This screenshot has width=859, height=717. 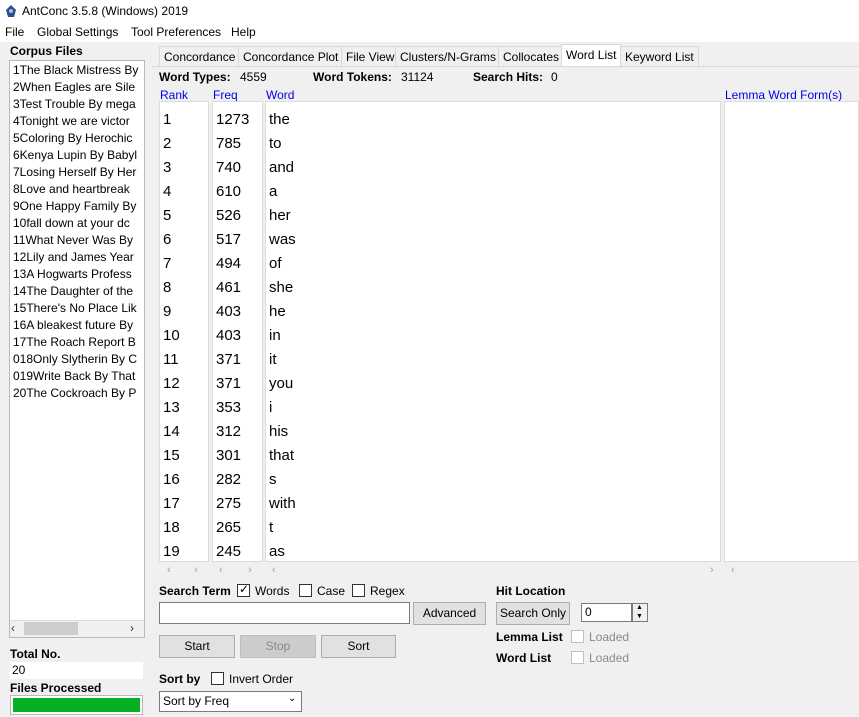 I want to click on rank-cell: 12, so click(x=171, y=383).